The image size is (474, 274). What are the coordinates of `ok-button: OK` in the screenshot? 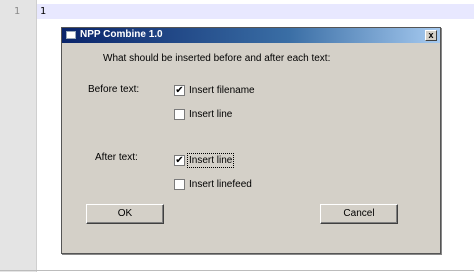 It's located at (125, 214).